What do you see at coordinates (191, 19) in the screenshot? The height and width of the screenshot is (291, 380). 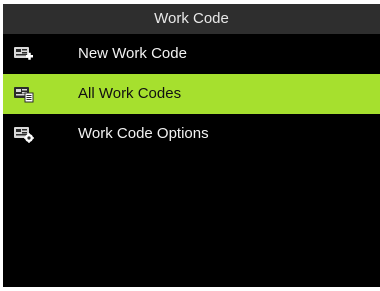 I see `page-title: Work Code` at bounding box center [191, 19].